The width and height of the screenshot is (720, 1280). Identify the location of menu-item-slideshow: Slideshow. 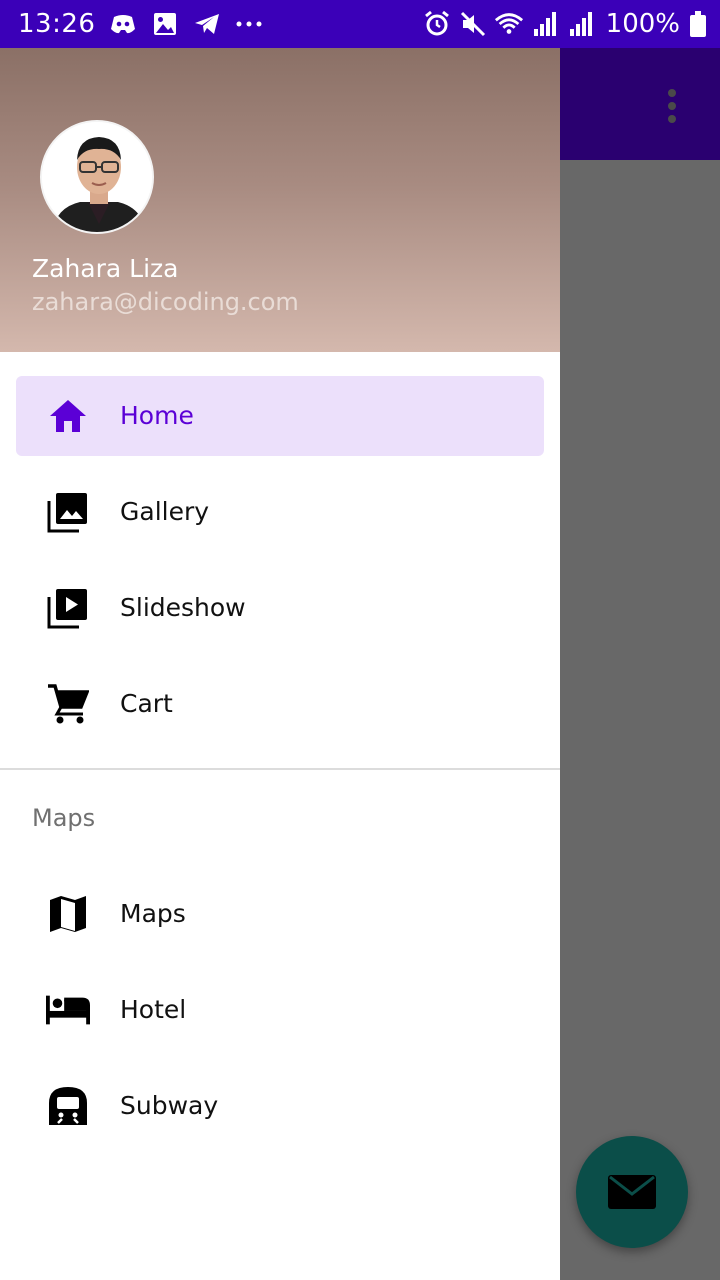
(280, 608).